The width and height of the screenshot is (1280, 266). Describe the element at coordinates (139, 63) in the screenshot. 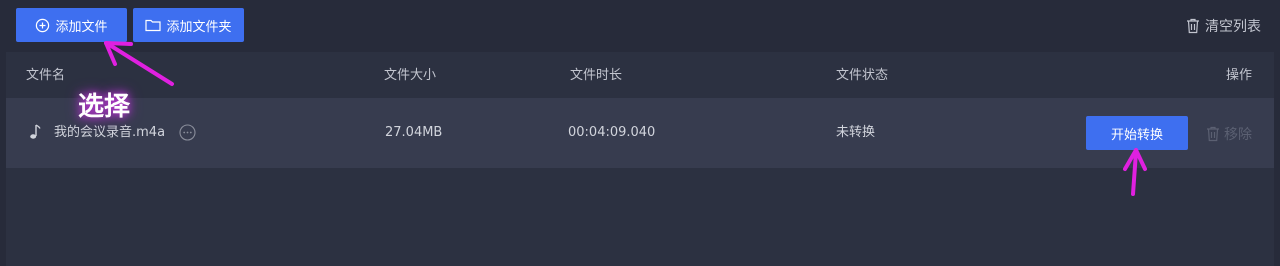

I see `arrow-to-add-file-icon` at that location.